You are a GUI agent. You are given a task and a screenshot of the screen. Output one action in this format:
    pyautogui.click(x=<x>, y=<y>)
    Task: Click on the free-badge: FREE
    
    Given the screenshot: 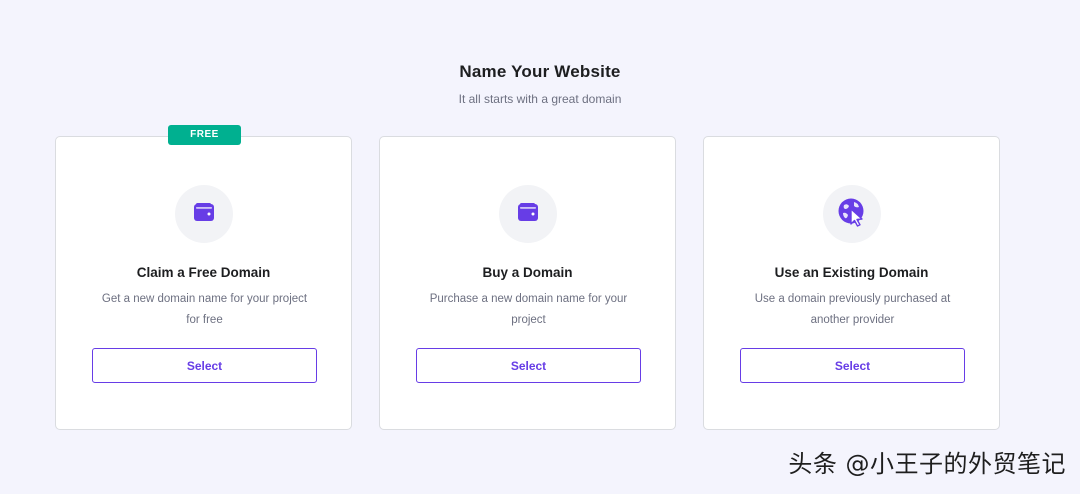 What is the action you would take?
    pyautogui.click(x=204, y=135)
    